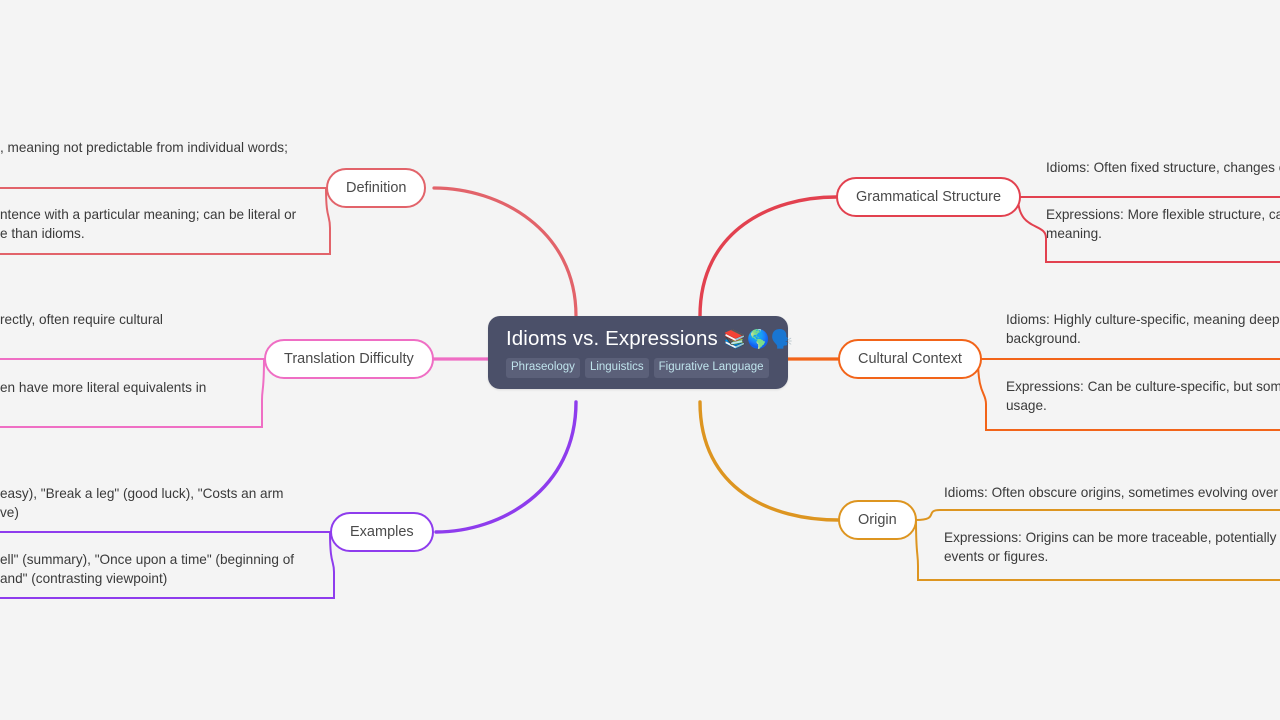  I want to click on link-center-to-examples, so click(506, 467).